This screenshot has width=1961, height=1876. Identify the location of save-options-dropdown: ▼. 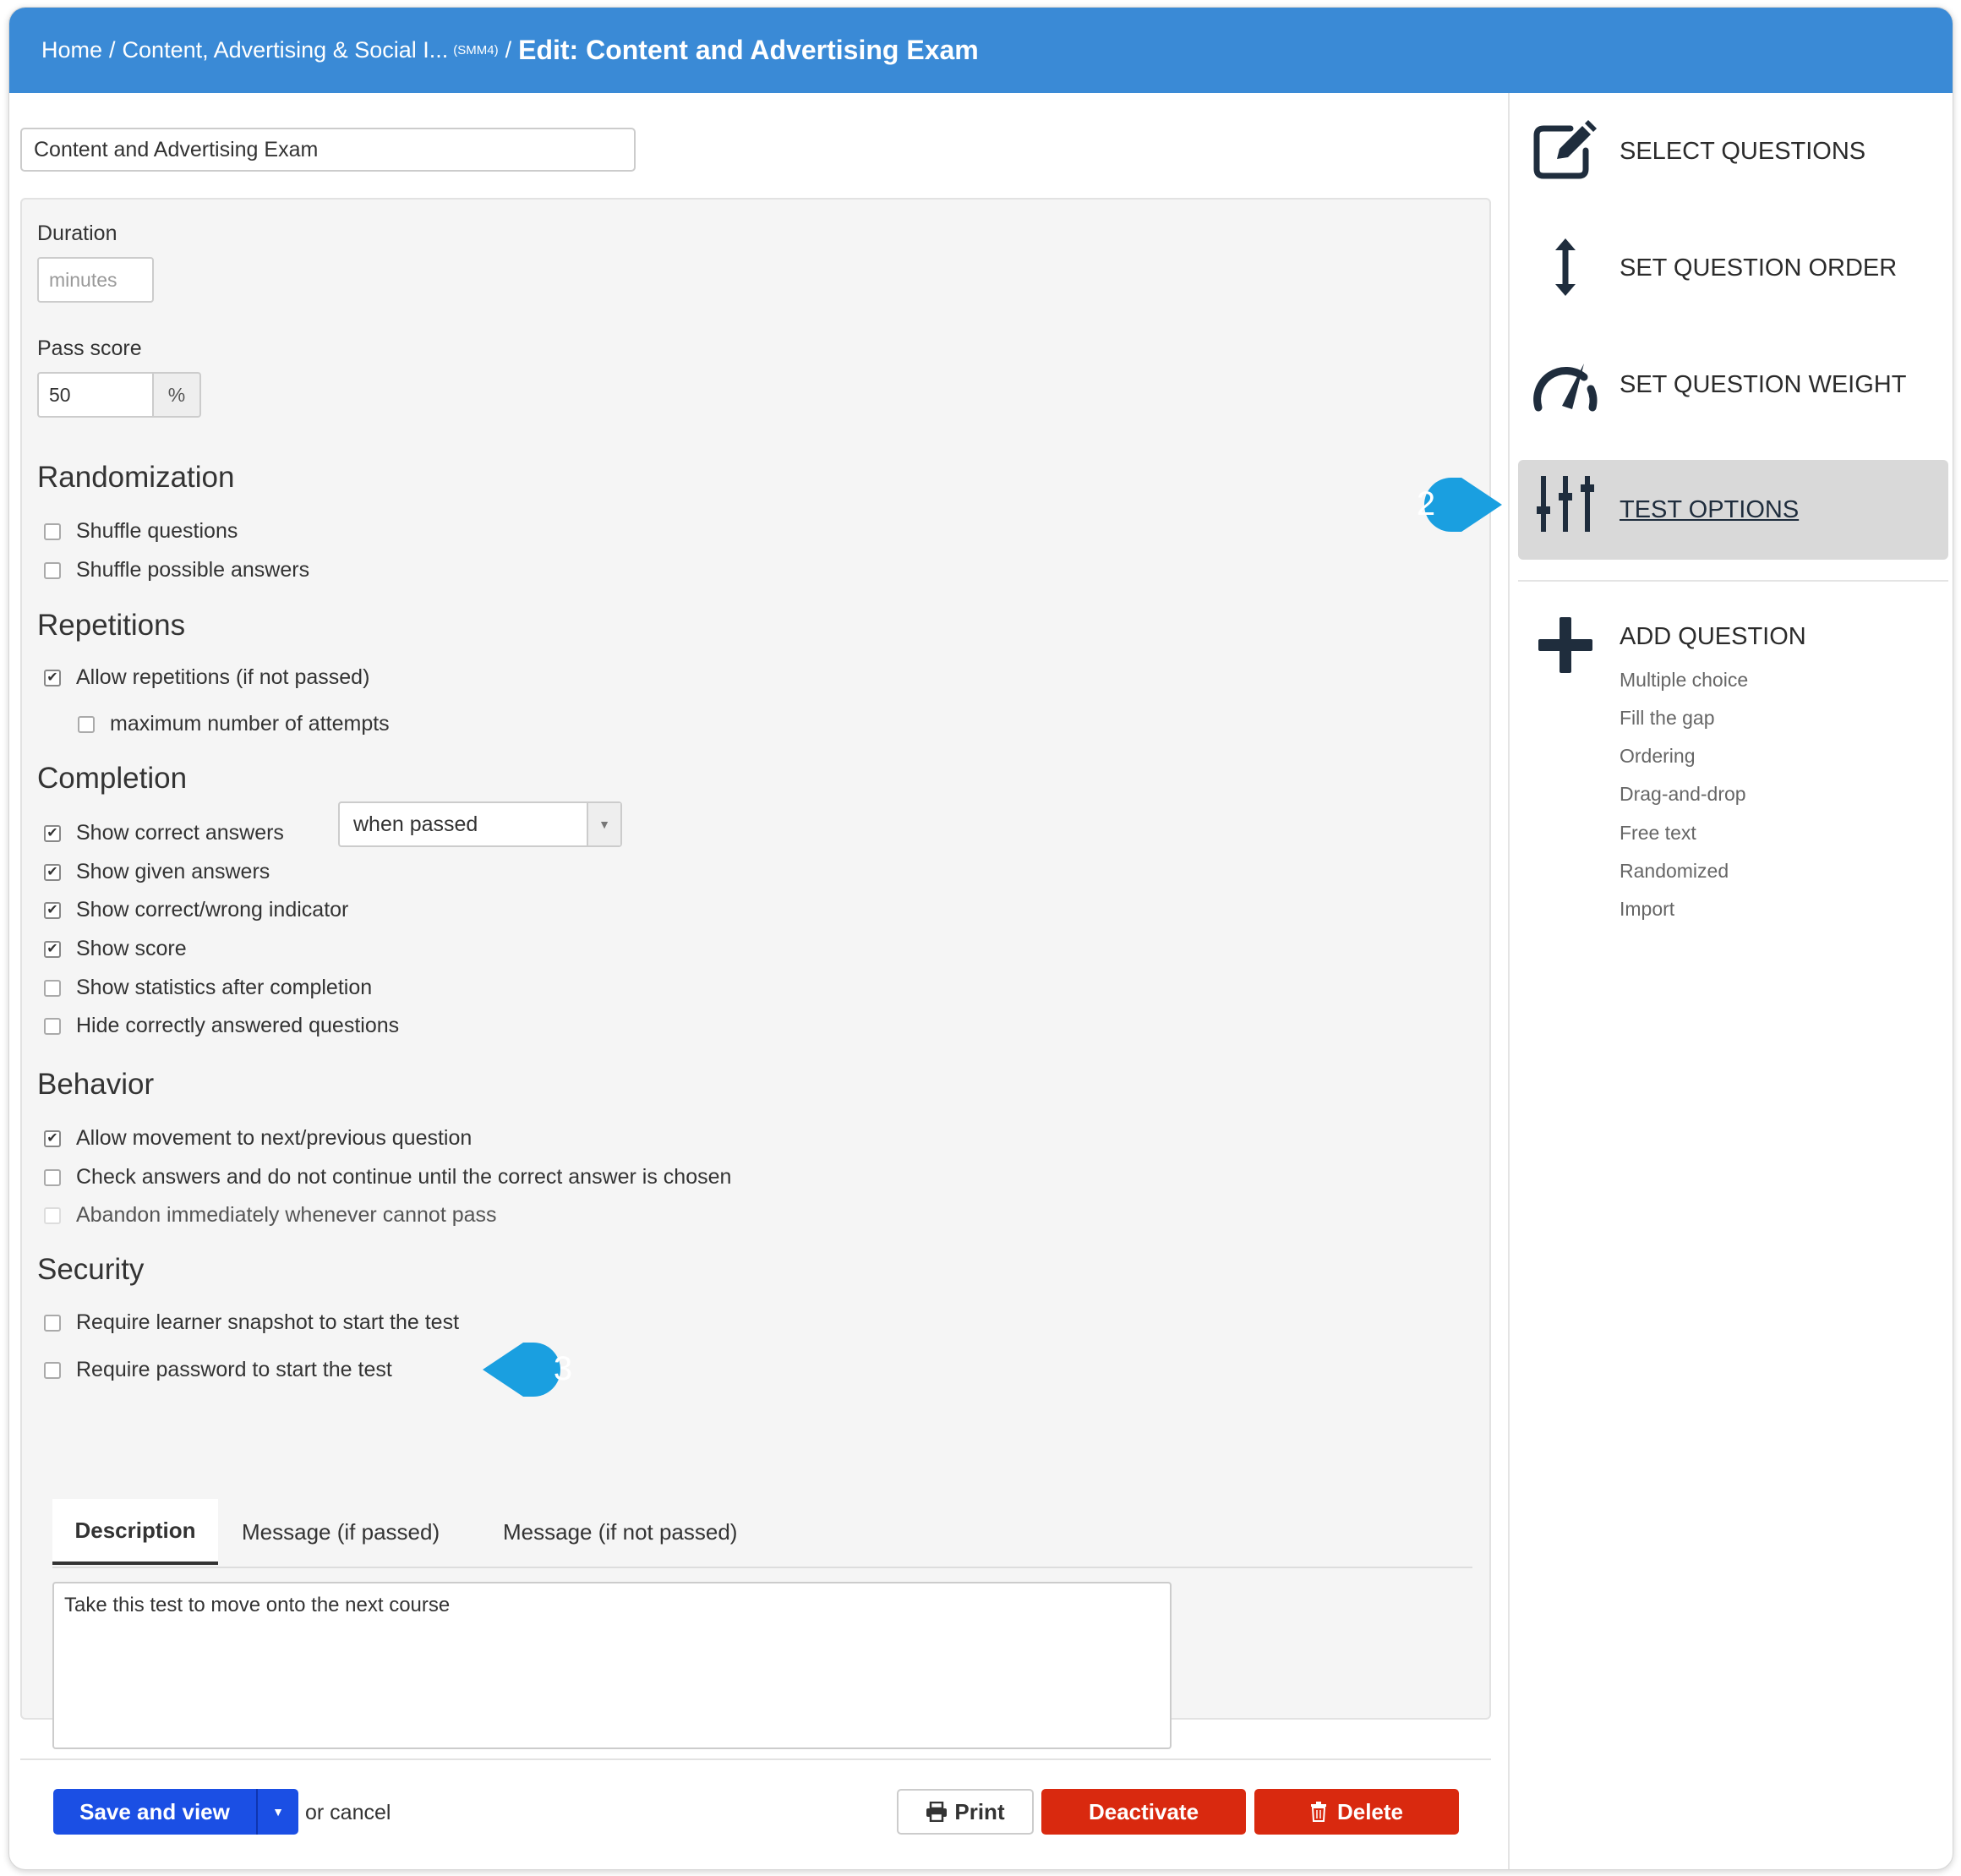
(277, 1812).